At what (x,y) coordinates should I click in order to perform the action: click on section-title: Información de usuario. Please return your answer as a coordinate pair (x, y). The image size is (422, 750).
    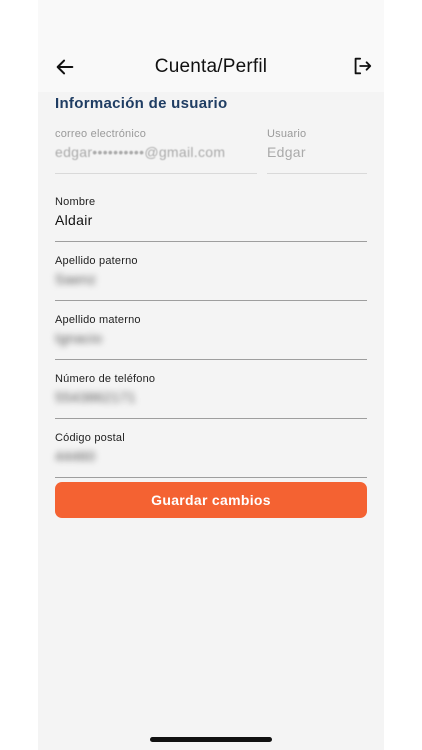
    Looking at the image, I should click on (141, 103).